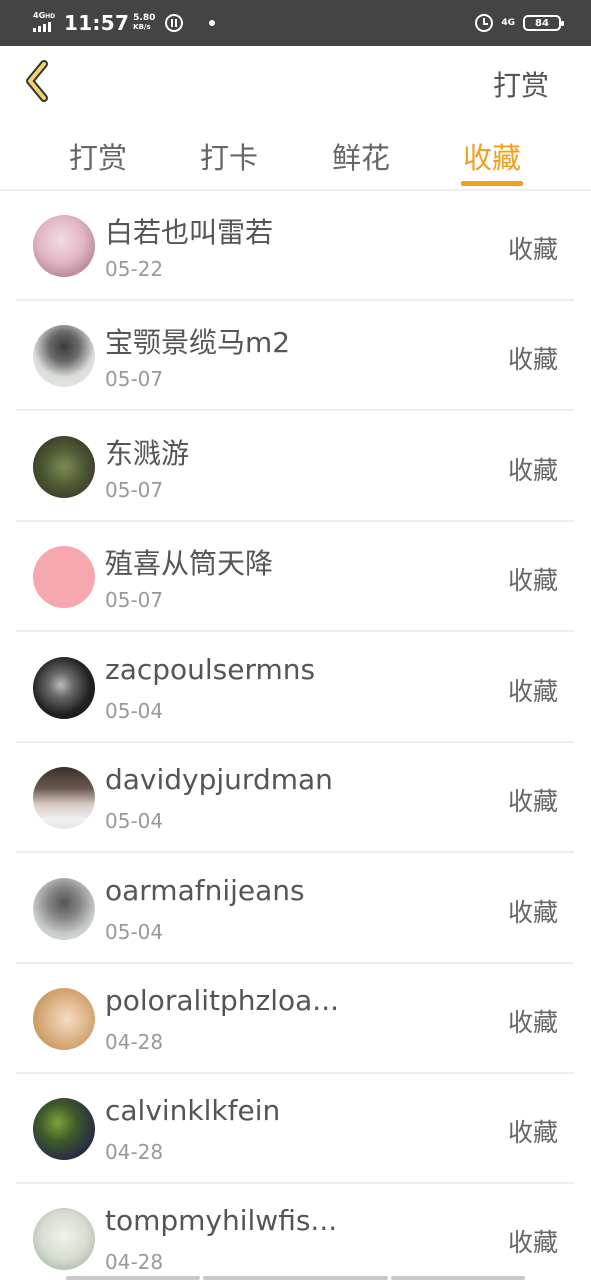 The width and height of the screenshot is (591, 1280). I want to click on tab-reward: 打赏, so click(98, 156).